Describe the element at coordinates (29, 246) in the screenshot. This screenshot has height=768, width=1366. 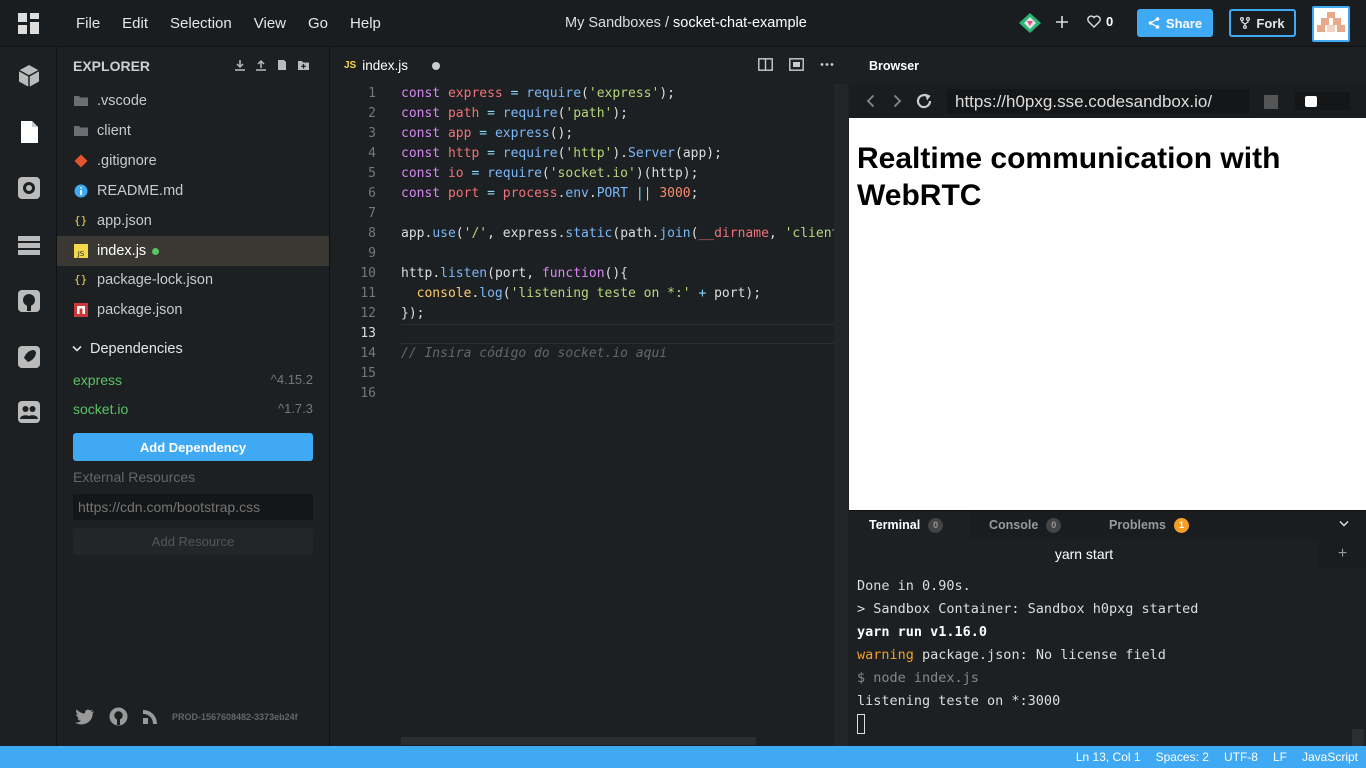
I see `server-icon` at that location.